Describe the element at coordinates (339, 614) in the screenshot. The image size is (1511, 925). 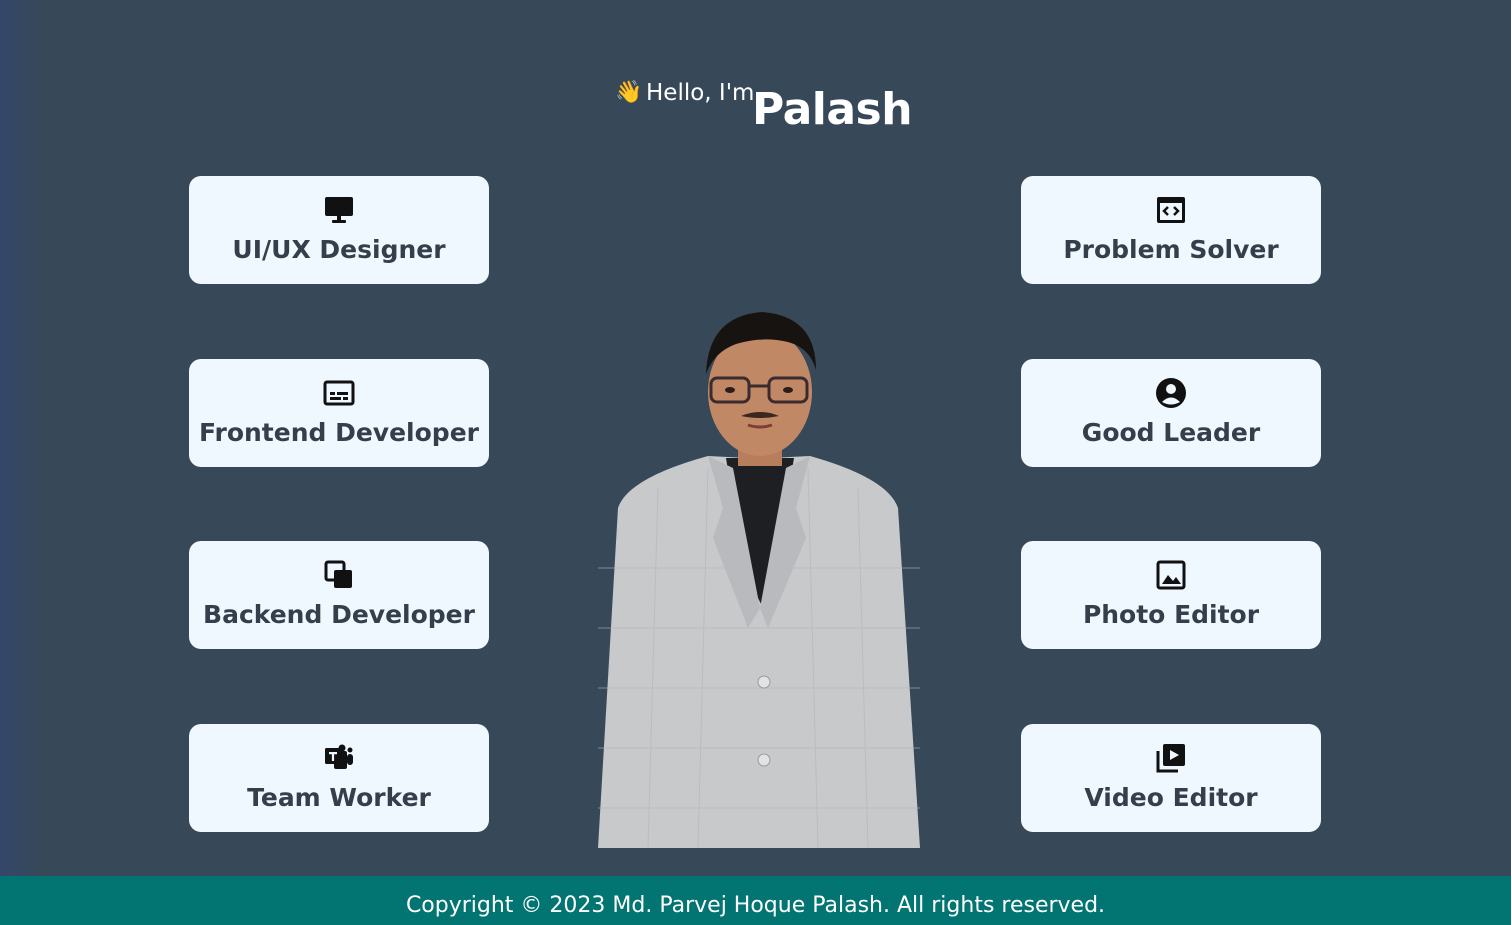
I see `skill-label: Backend Developer` at that location.